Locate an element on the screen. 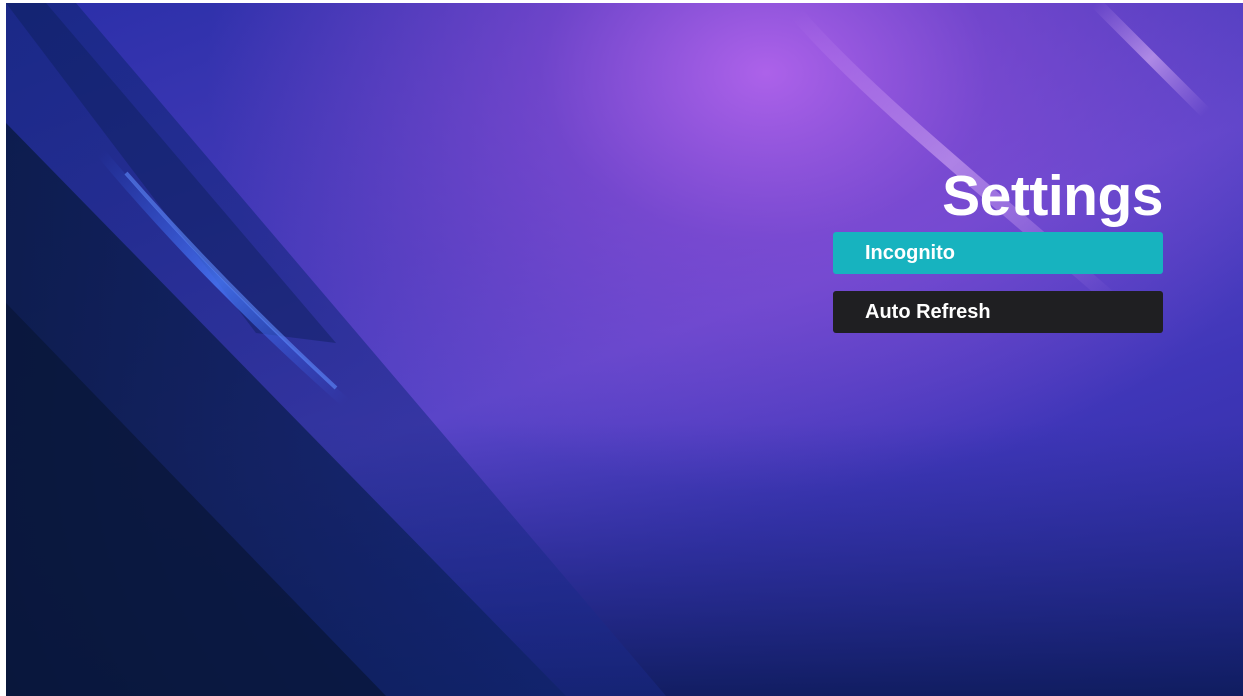 The height and width of the screenshot is (696, 1243). menu-item-incognito: Incognito is located at coordinates (998, 253).